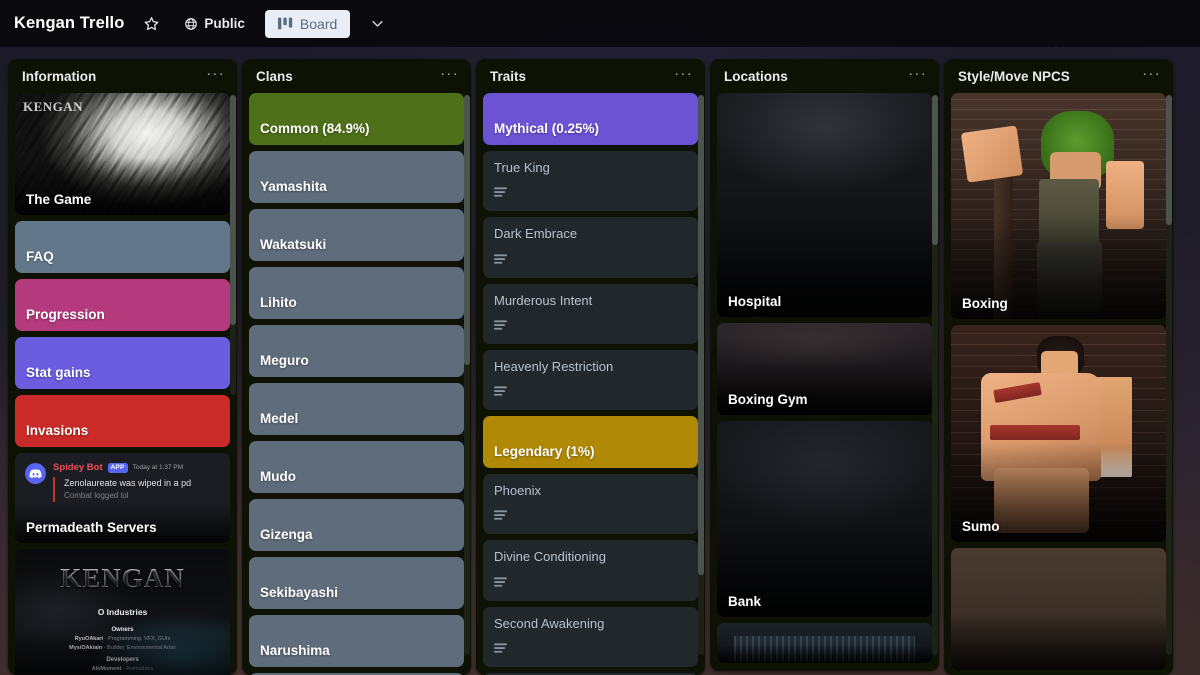 The image size is (1200, 675). I want to click on list-title: Traits, so click(508, 76).